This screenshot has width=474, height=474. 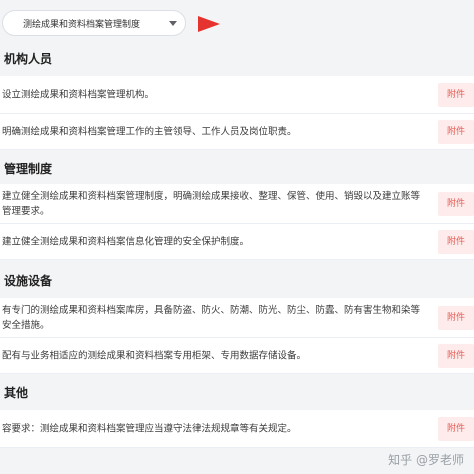 What do you see at coordinates (149, 428) in the screenshot?
I see `row-text: 容要求：测绘成果和资料档案管理应当遵守法律法规规章等有关规定。` at bounding box center [149, 428].